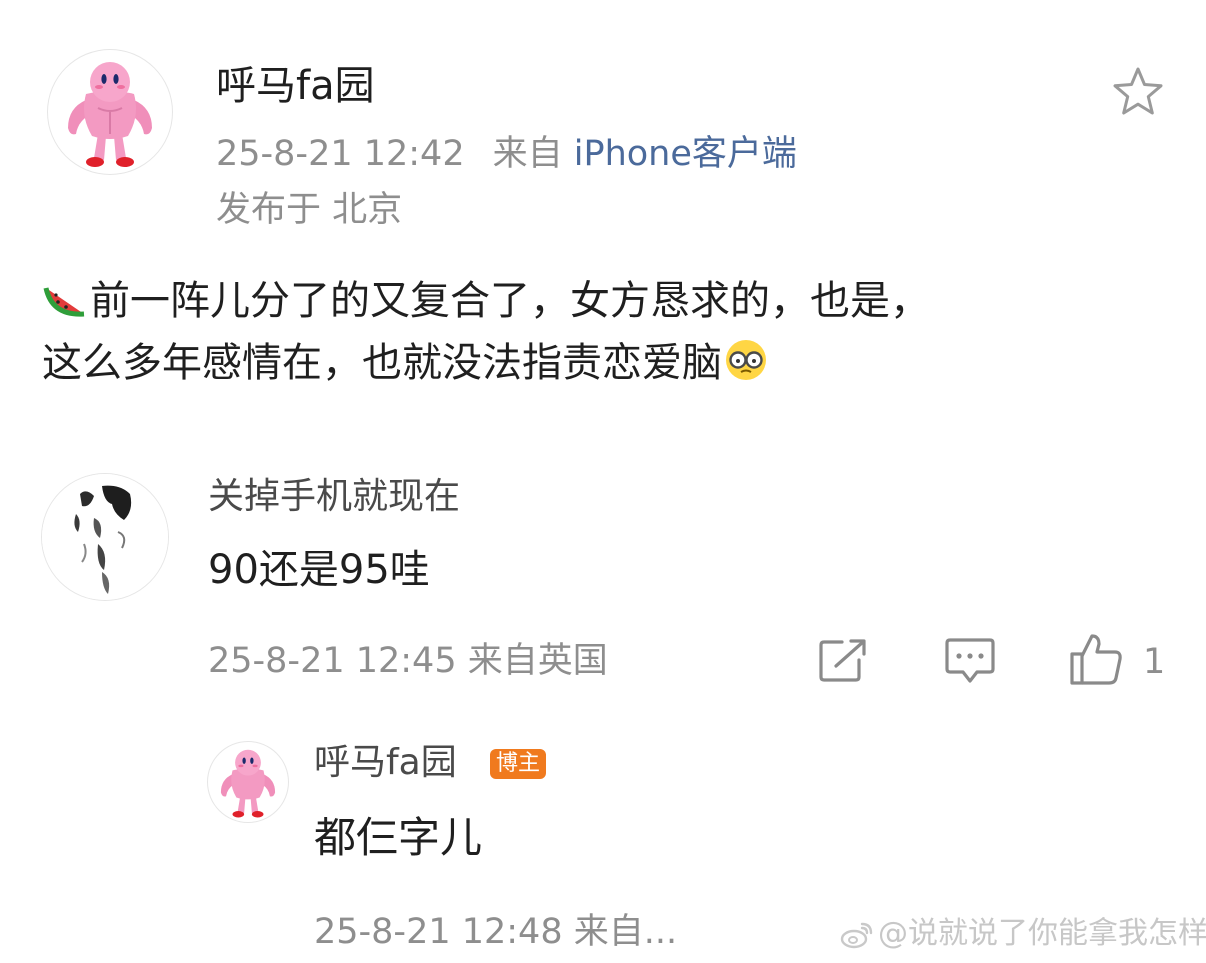 This screenshot has height=963, width=1206. What do you see at coordinates (438, 932) in the screenshot?
I see `reply-time: 25-8-21 12:48` at bounding box center [438, 932].